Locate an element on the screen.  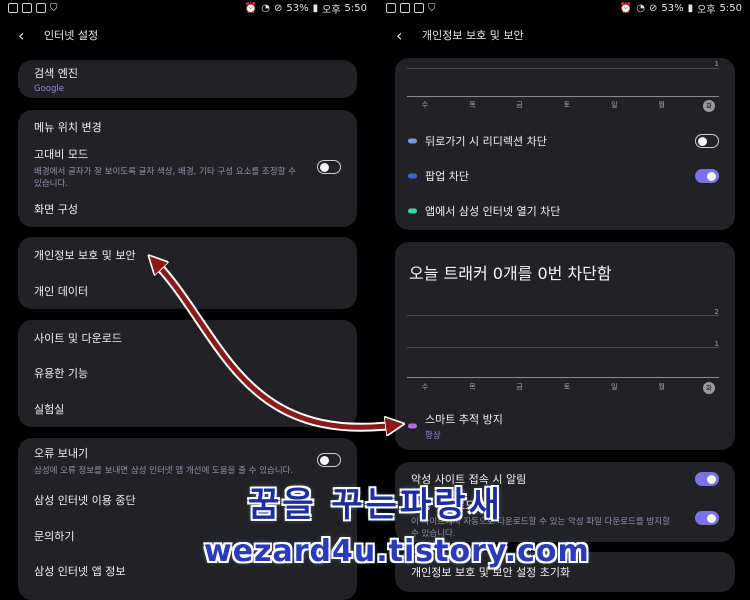
privacy-label: 개인정보 보호 및 보안 is located at coordinates (85, 255).